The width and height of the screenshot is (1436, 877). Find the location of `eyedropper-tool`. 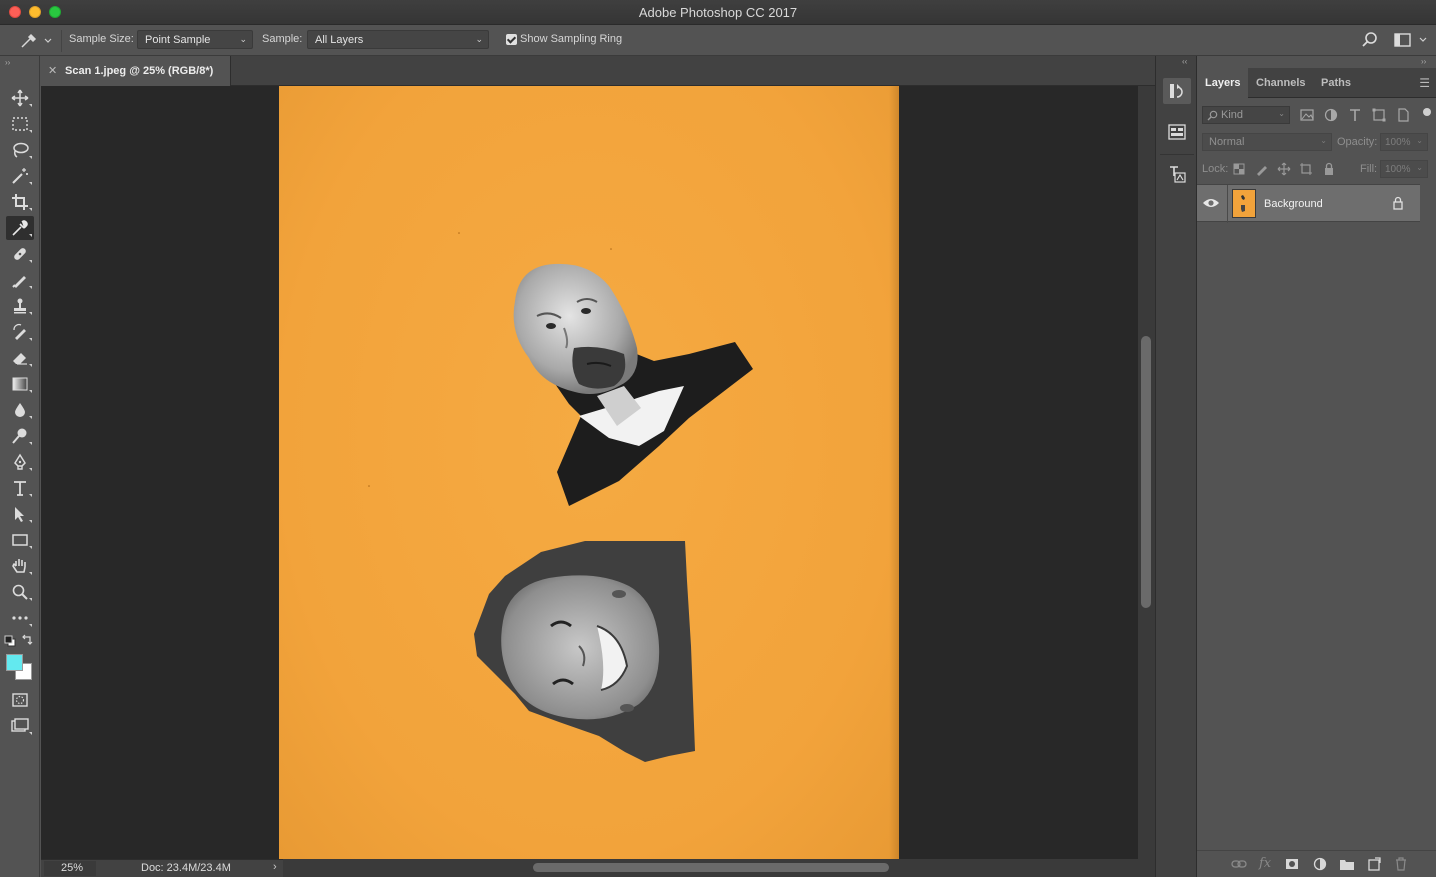

eyedropper-tool is located at coordinates (20, 228).